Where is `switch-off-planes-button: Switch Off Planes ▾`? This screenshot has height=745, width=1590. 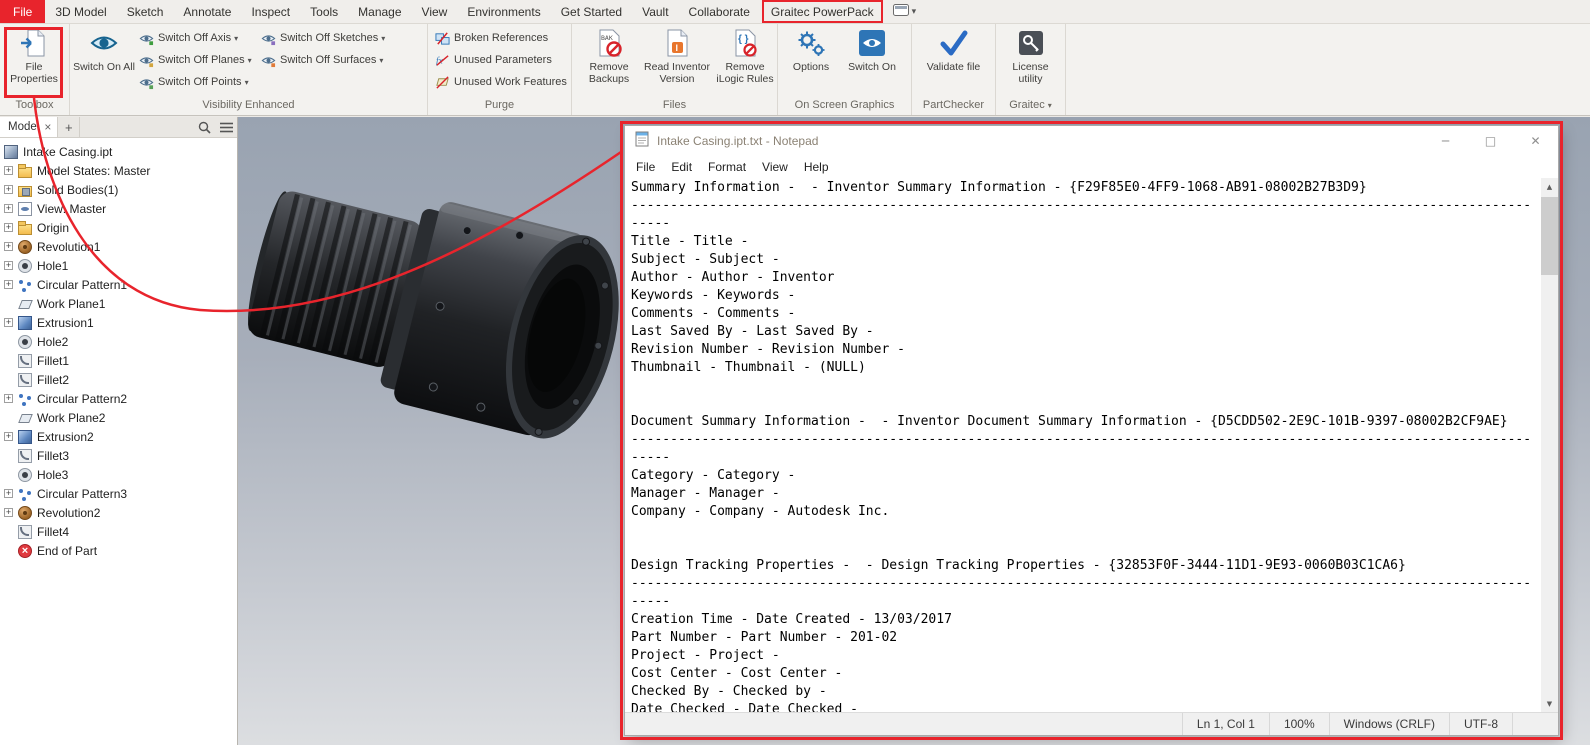 switch-off-planes-button: Switch Off Planes ▾ is located at coordinates (196, 60).